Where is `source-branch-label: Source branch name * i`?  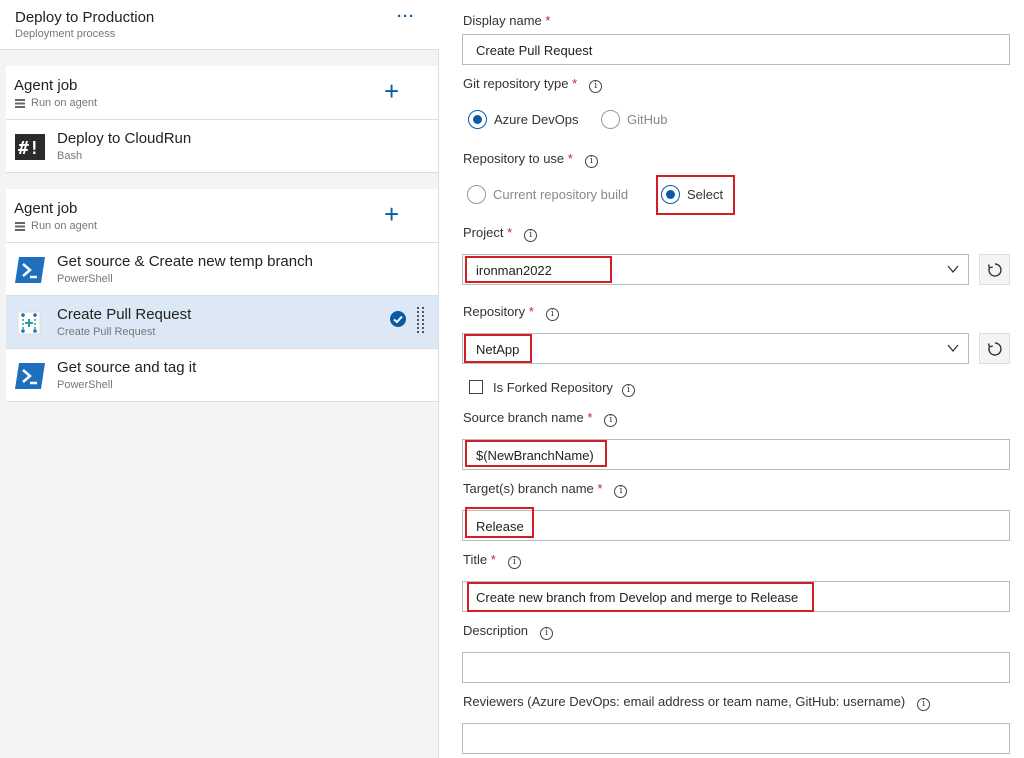
source-branch-label: Source branch name * i is located at coordinates (540, 418).